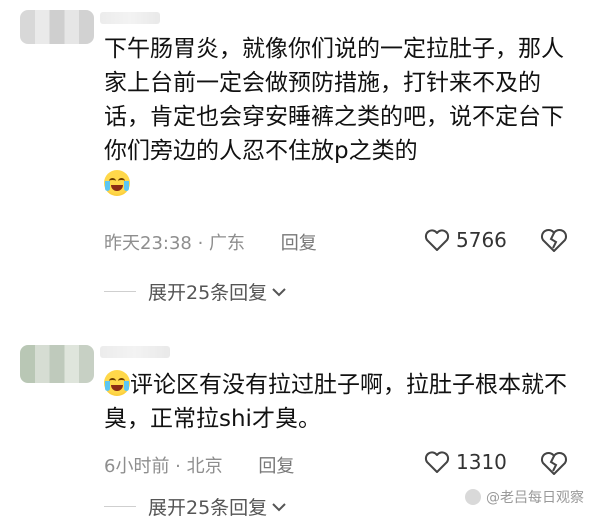  I want to click on comment-meta: 昨天23:38 · 广东 回复, so click(210, 242).